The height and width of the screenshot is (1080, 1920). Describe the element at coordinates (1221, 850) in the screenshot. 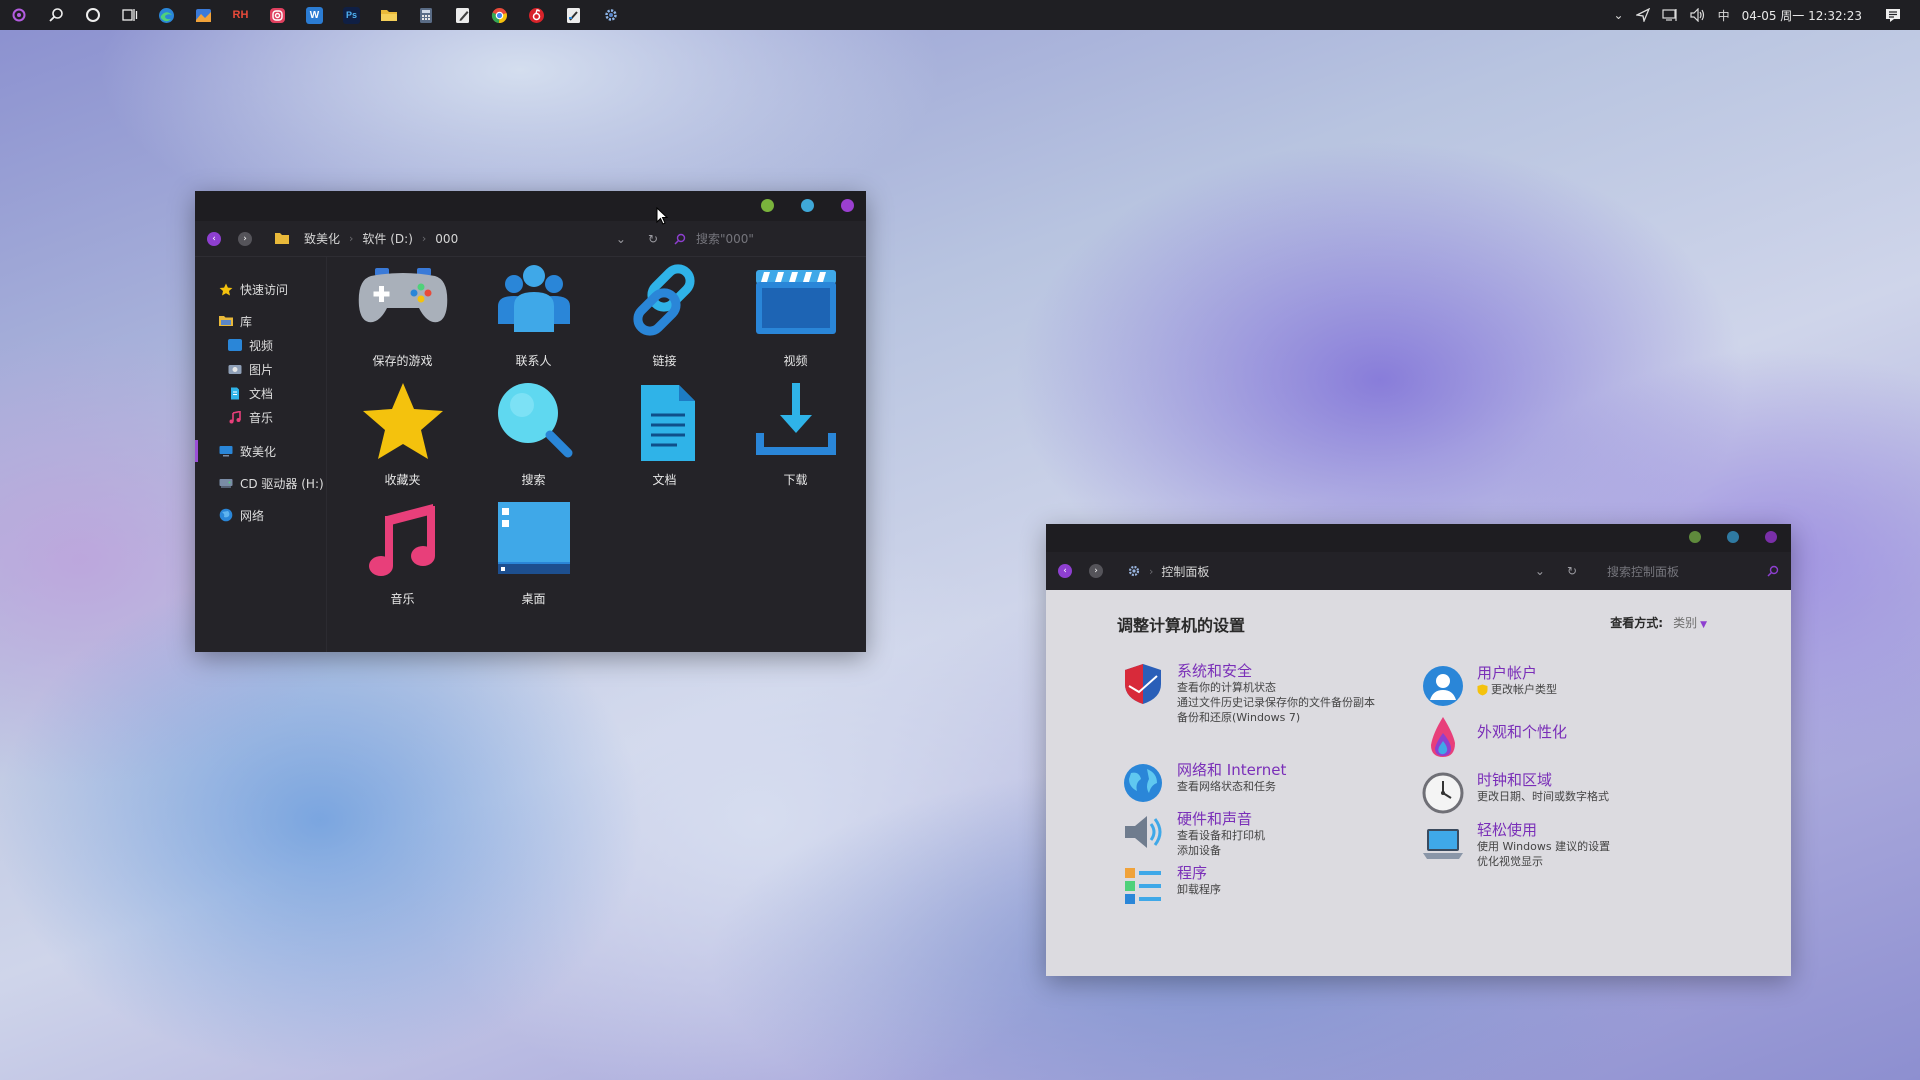

I see `category-link: 添加设备` at that location.